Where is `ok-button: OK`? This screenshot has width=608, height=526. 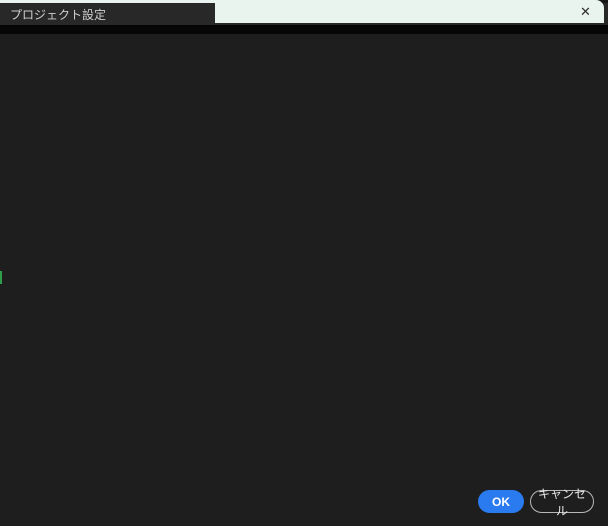 ok-button: OK is located at coordinates (501, 501).